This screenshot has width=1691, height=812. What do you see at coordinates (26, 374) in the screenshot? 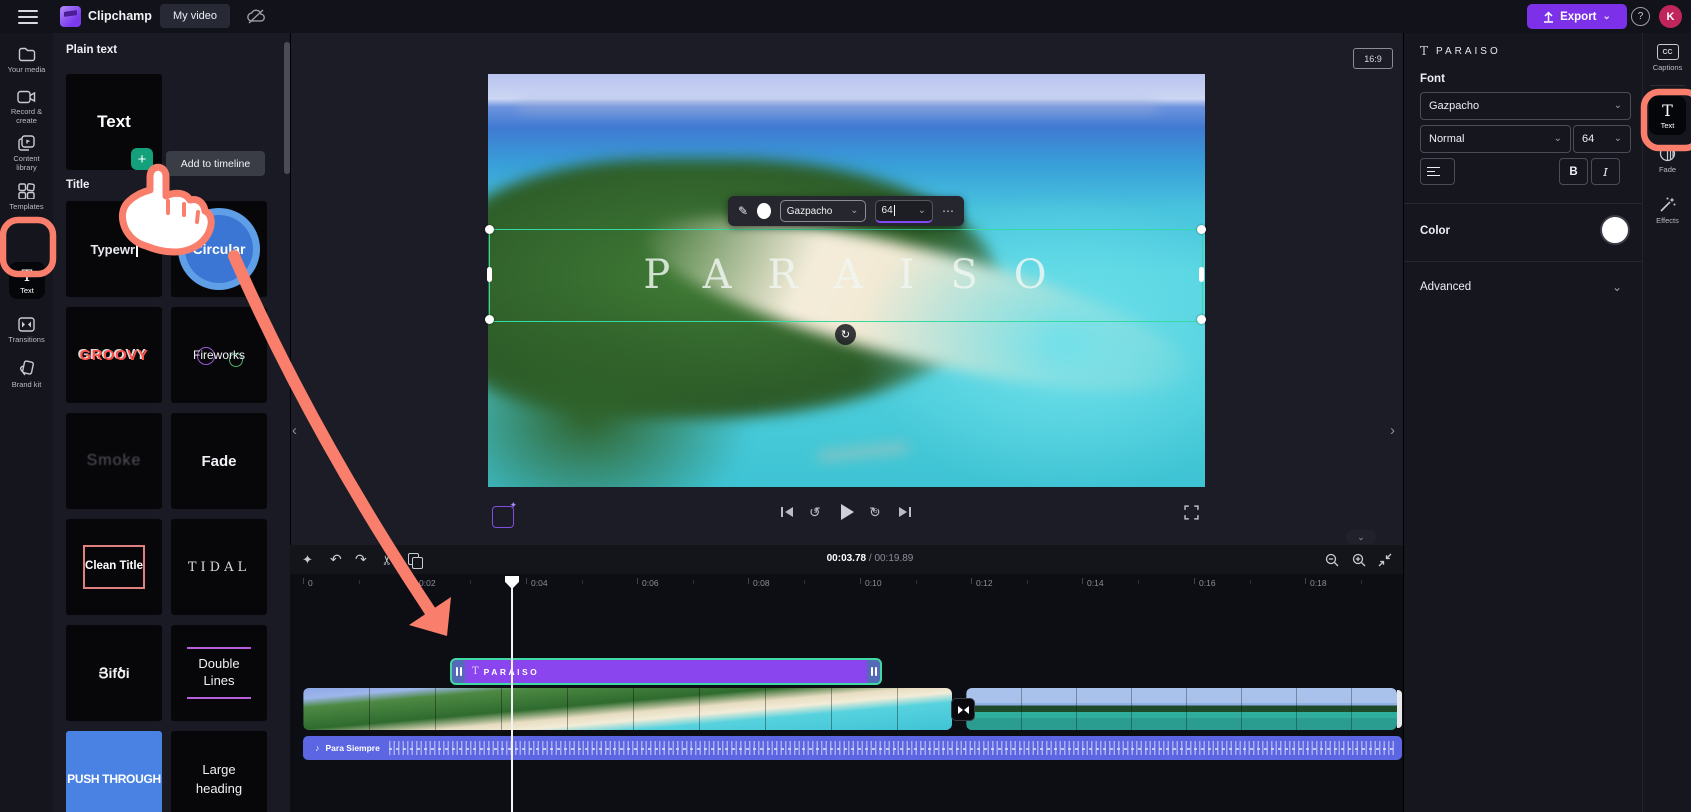
I see `sidebar-item-brand-kit: Brand kit` at bounding box center [26, 374].